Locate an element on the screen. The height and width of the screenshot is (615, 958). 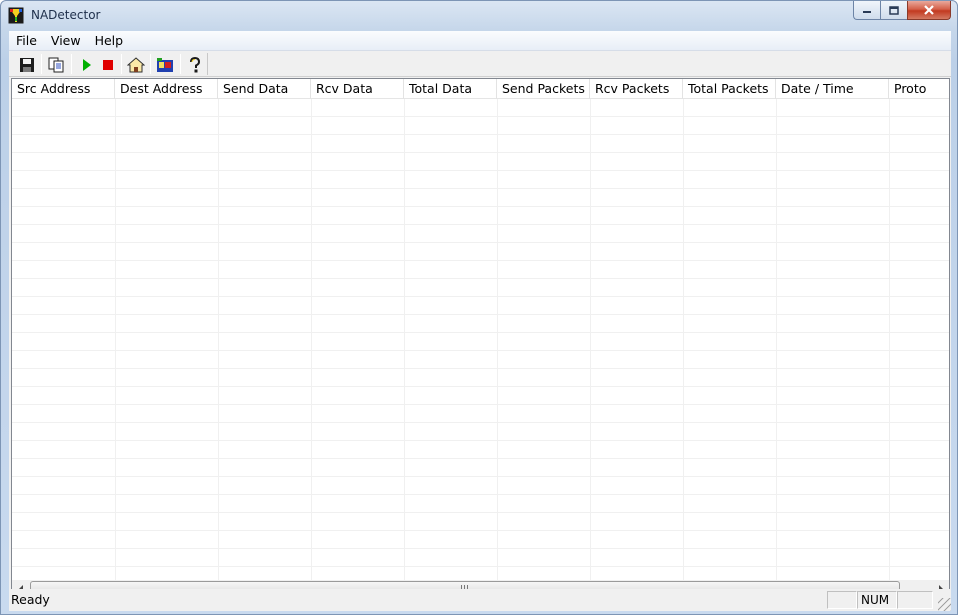
maximize-icon is located at coordinates (894, 10).